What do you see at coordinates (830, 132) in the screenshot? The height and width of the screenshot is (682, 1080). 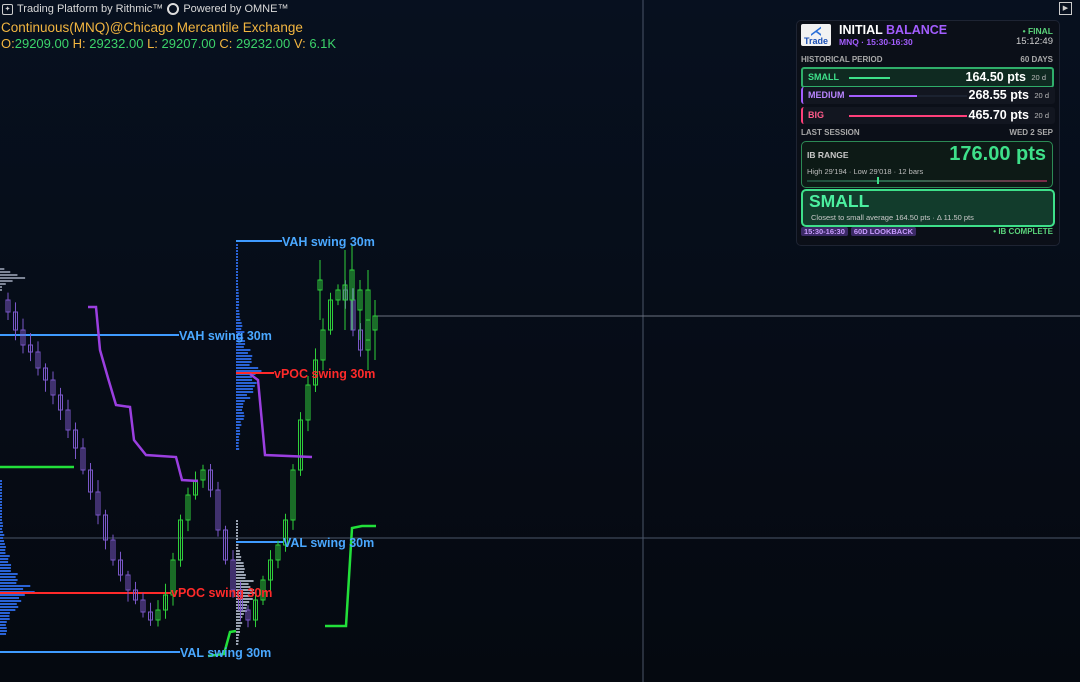 I see `last-session-label: LAST SESSION` at bounding box center [830, 132].